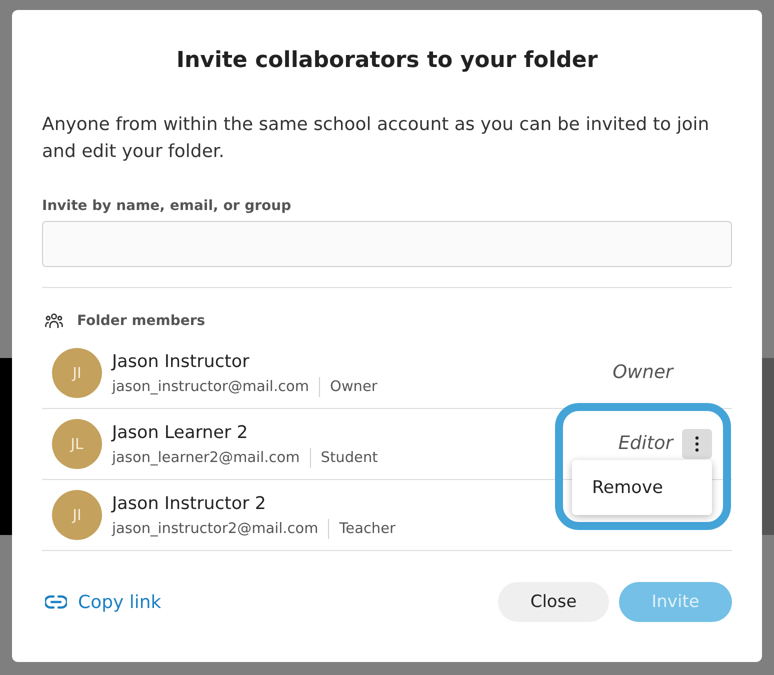 The image size is (774, 675). I want to click on member-name: Jason Instructor 2, so click(189, 504).